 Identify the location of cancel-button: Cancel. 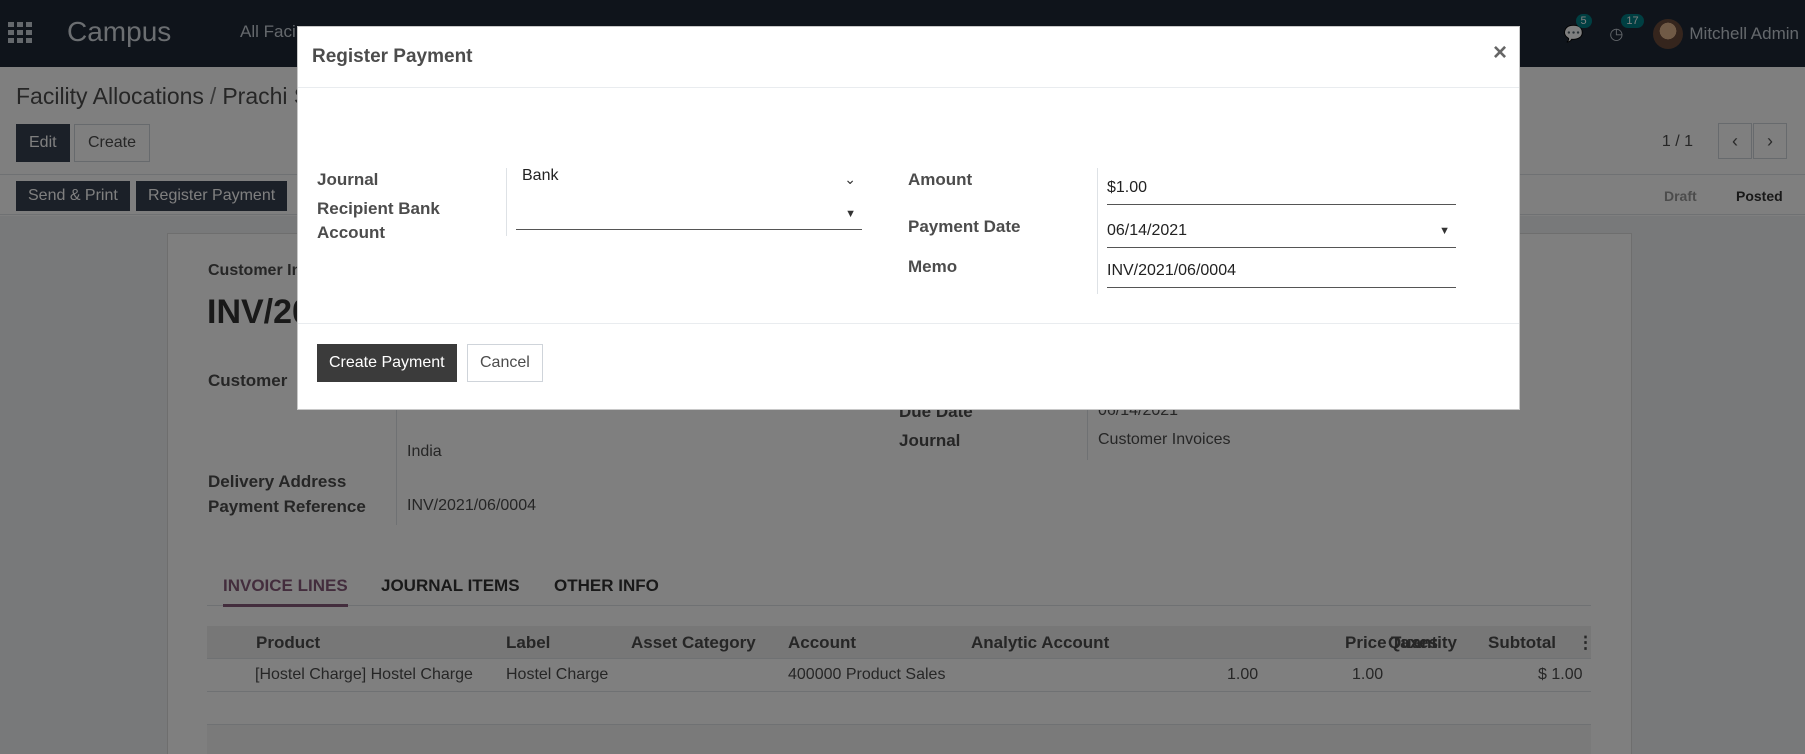
(505, 363).